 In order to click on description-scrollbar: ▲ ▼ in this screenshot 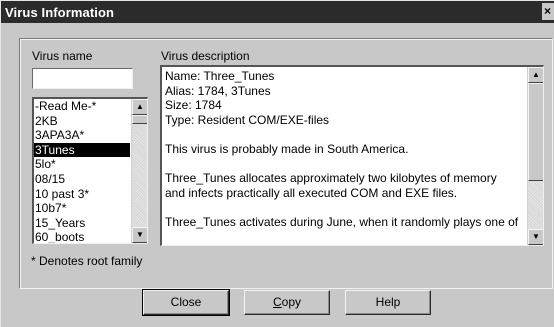, I will do `click(535, 156)`.